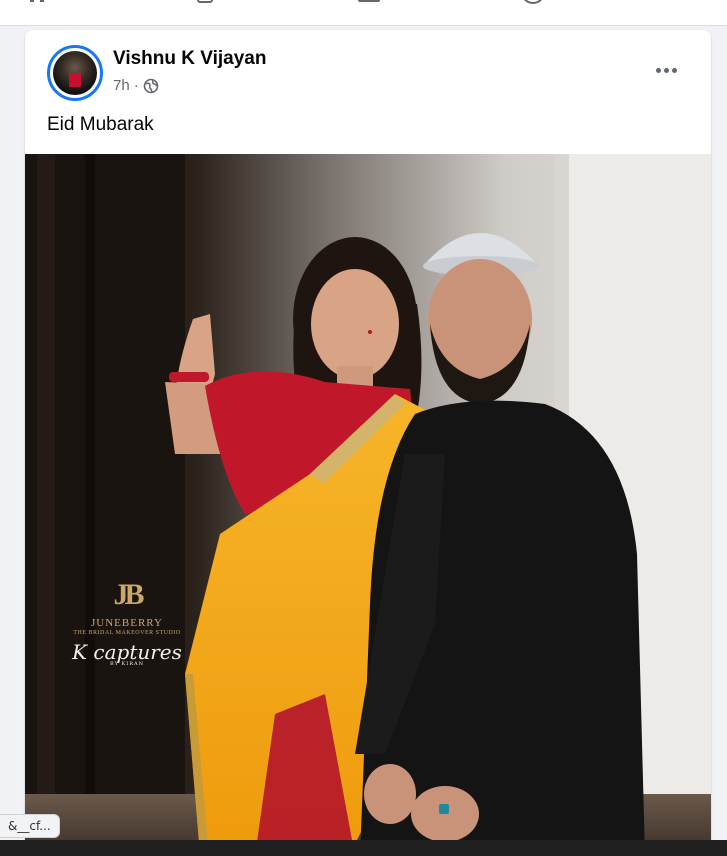  What do you see at coordinates (205, 2) in the screenshot?
I see `watch-icon` at bounding box center [205, 2].